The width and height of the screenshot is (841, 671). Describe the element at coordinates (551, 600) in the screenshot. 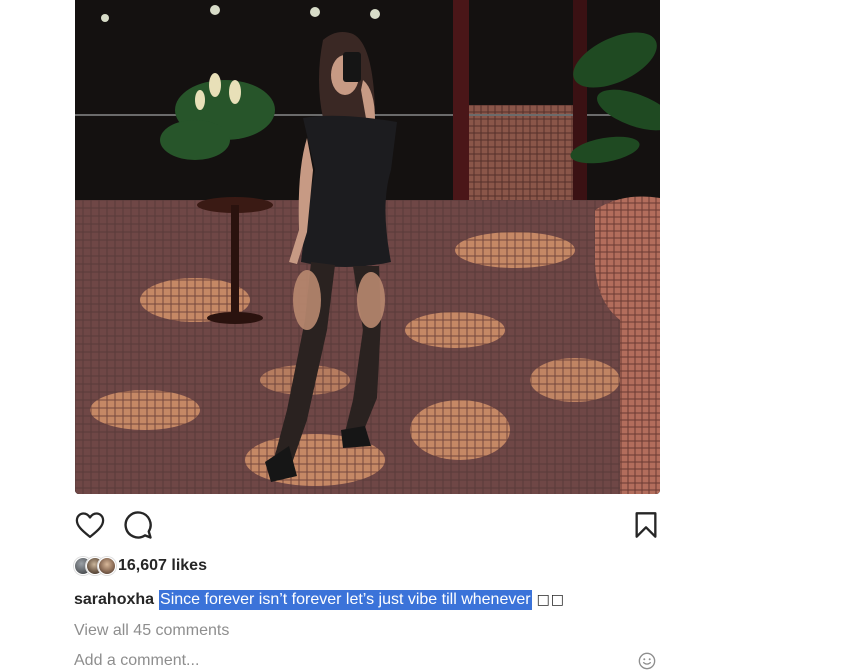

I see `caption-emoji: □□` at that location.